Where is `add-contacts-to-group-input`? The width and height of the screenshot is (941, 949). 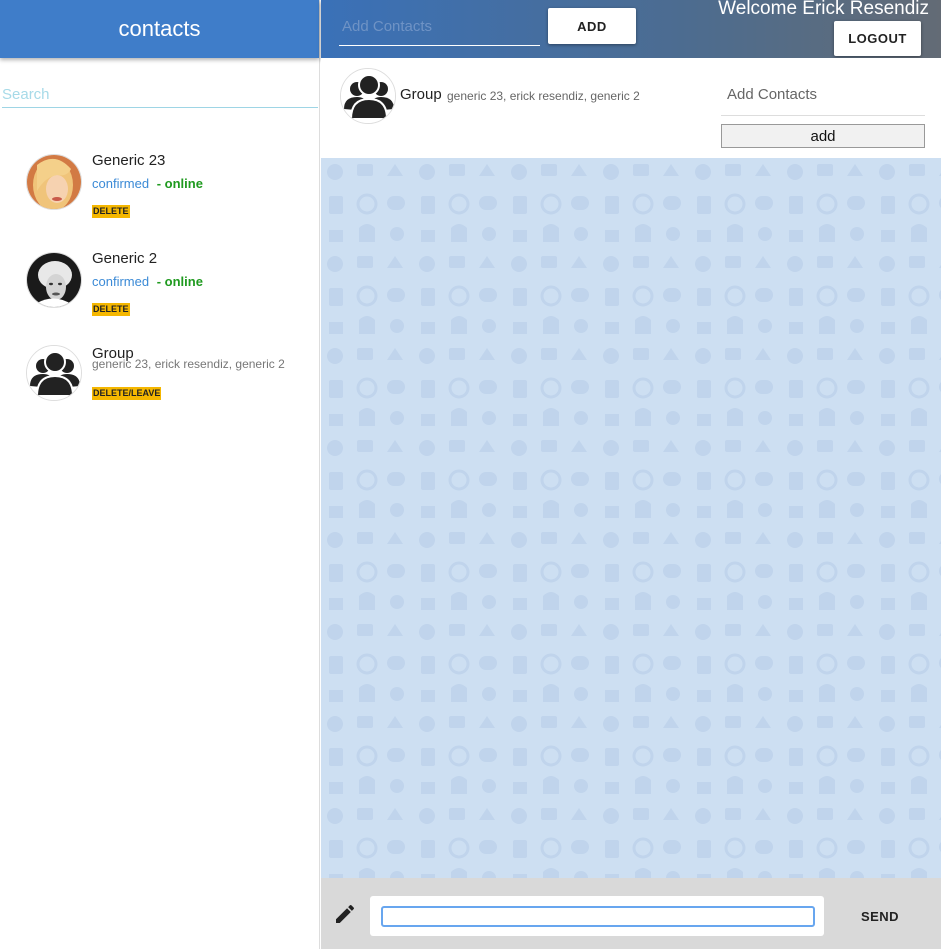
add-contacts-to-group-input is located at coordinates (823, 95).